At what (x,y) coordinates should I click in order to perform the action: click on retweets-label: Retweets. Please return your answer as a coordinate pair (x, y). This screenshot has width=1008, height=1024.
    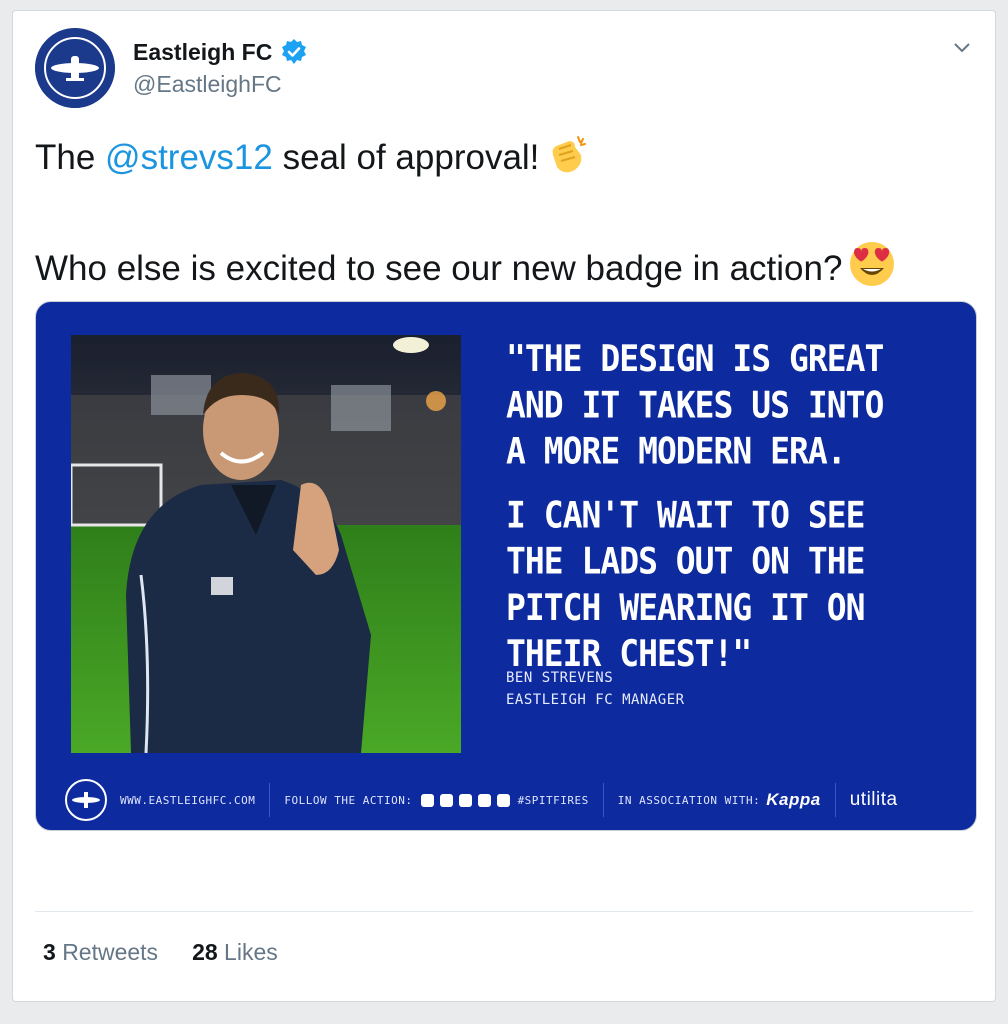
    Looking at the image, I should click on (110, 952).